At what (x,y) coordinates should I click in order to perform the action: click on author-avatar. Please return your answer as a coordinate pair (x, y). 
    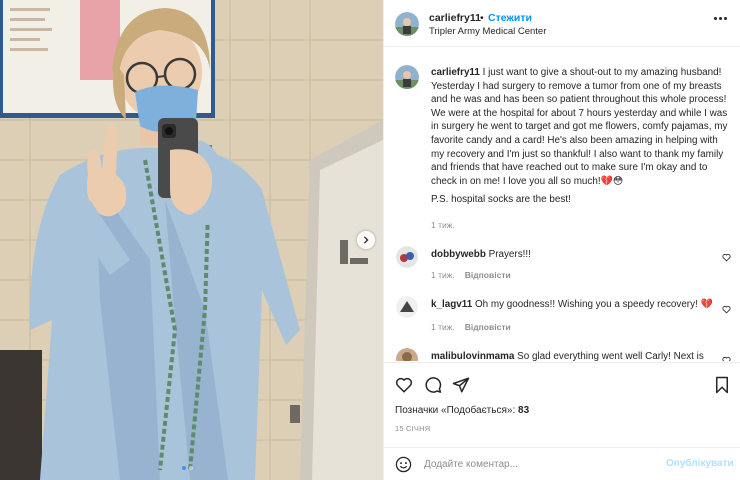
    Looking at the image, I should click on (407, 24).